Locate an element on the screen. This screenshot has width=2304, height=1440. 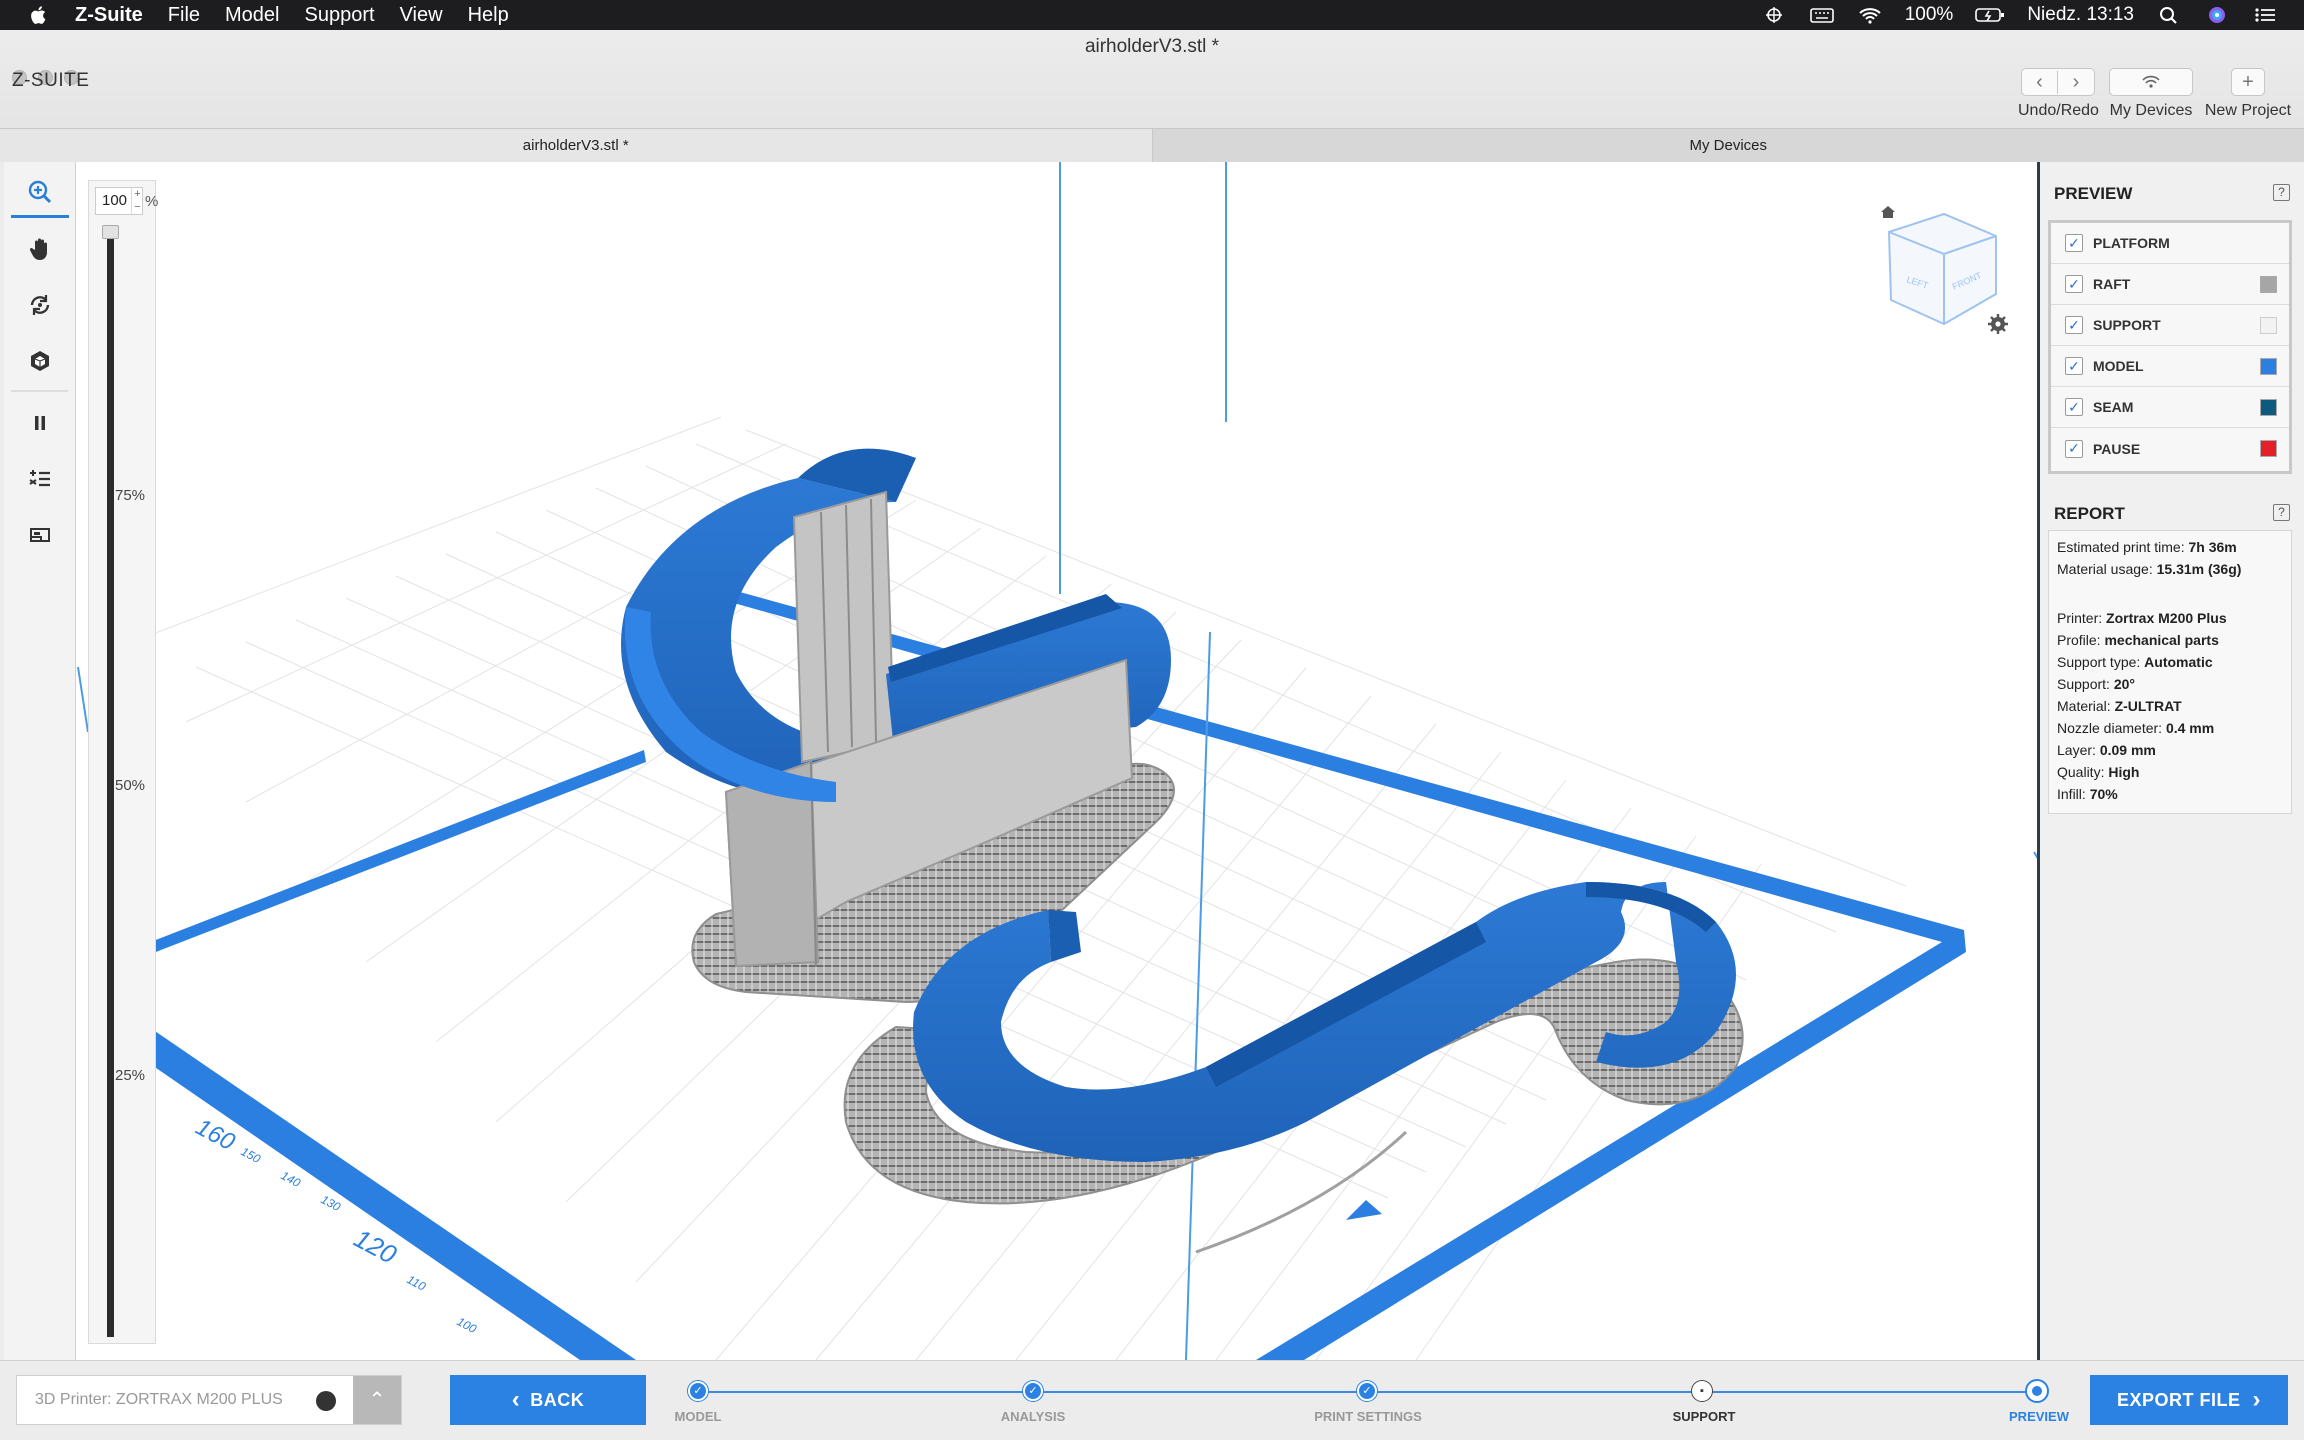
wifi-devices-icon is located at coordinates (2151, 81).